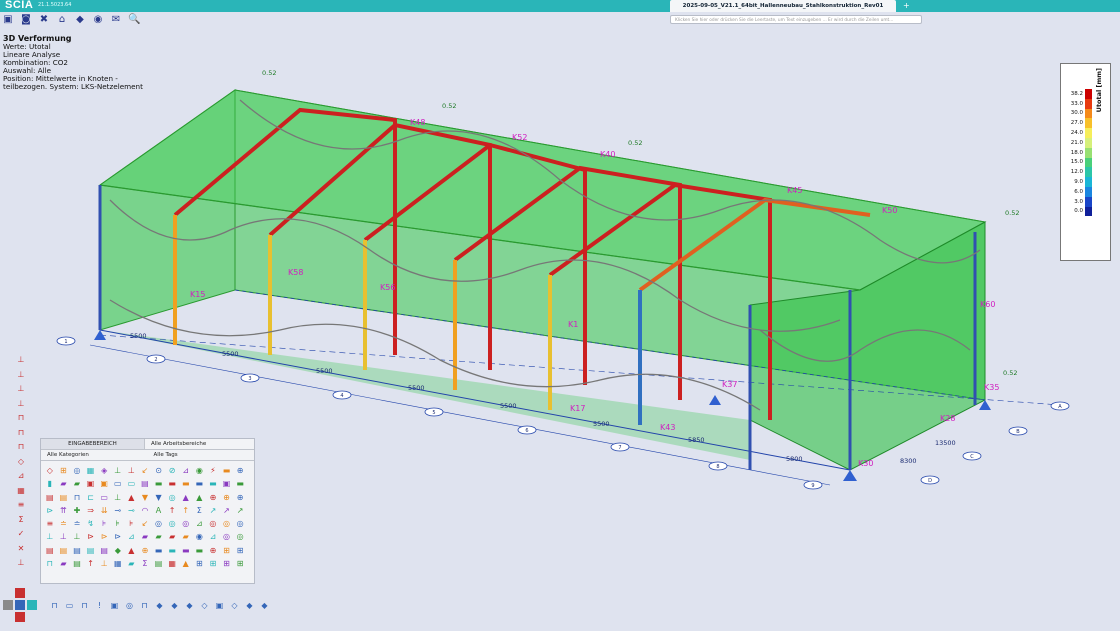 The width and height of the screenshot is (1120, 631). I want to click on shade-icon: ◆, so click(189, 605).